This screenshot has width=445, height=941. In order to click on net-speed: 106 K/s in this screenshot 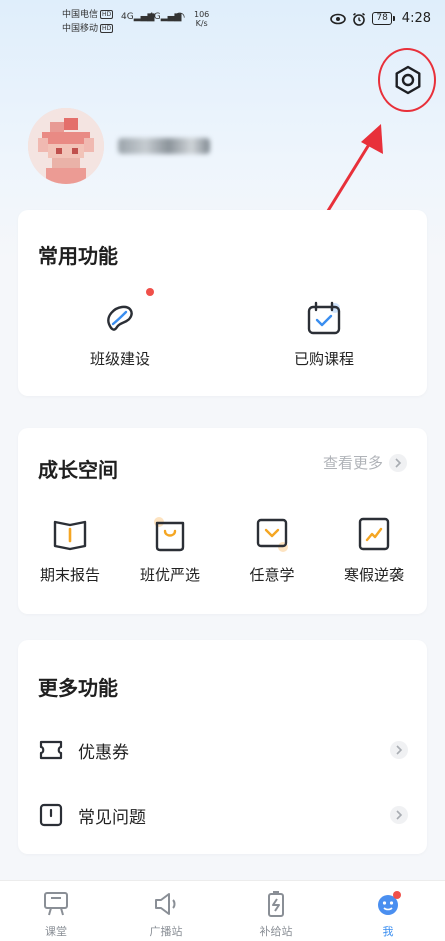, I will do `click(202, 19)`.